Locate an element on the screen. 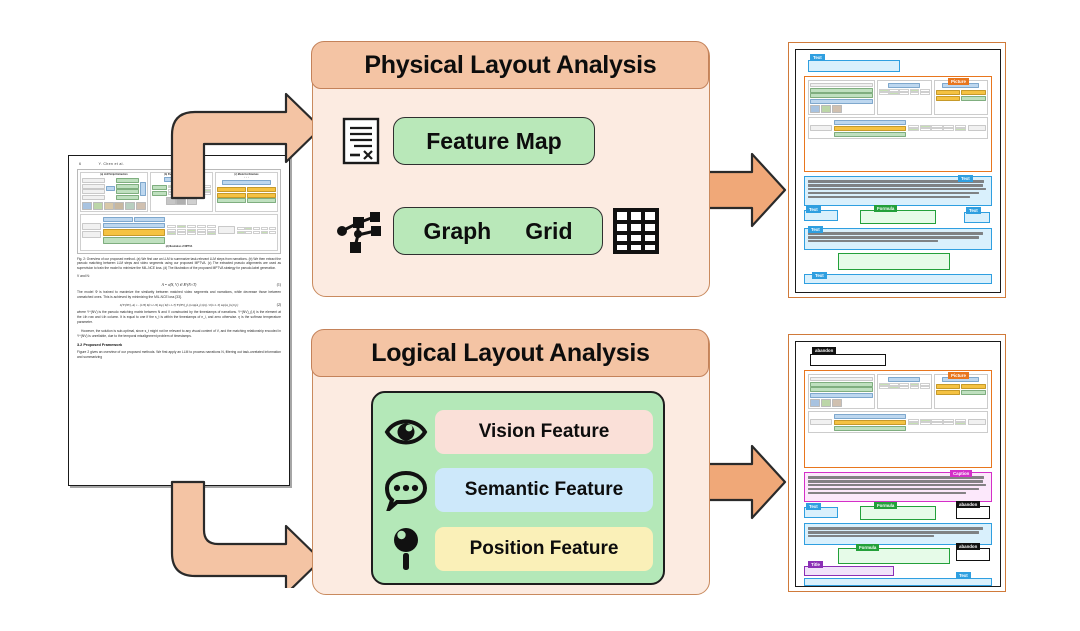 Image resolution: width=1080 pixels, height=631 pixels. semantic-feature-label: Semantic Feature is located at coordinates (544, 489).